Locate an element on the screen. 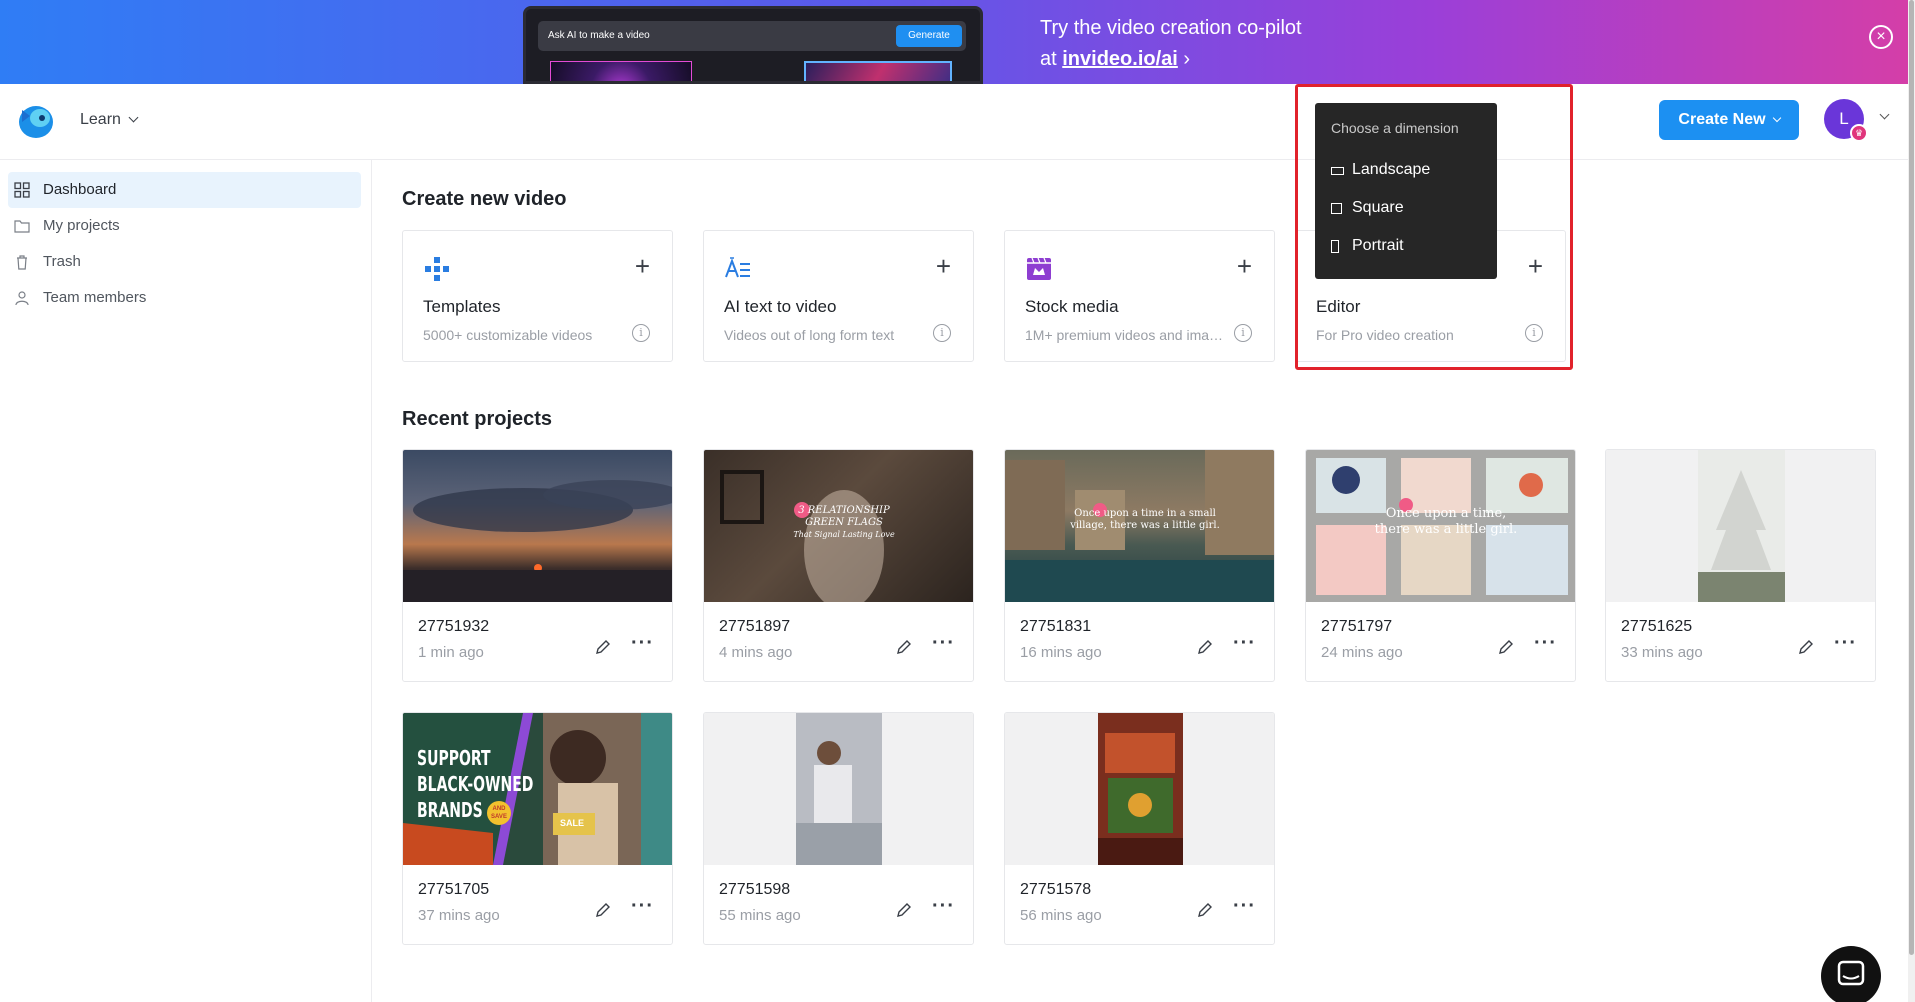 The image size is (1915, 1002). option-label: Landscape is located at coordinates (1391, 169).